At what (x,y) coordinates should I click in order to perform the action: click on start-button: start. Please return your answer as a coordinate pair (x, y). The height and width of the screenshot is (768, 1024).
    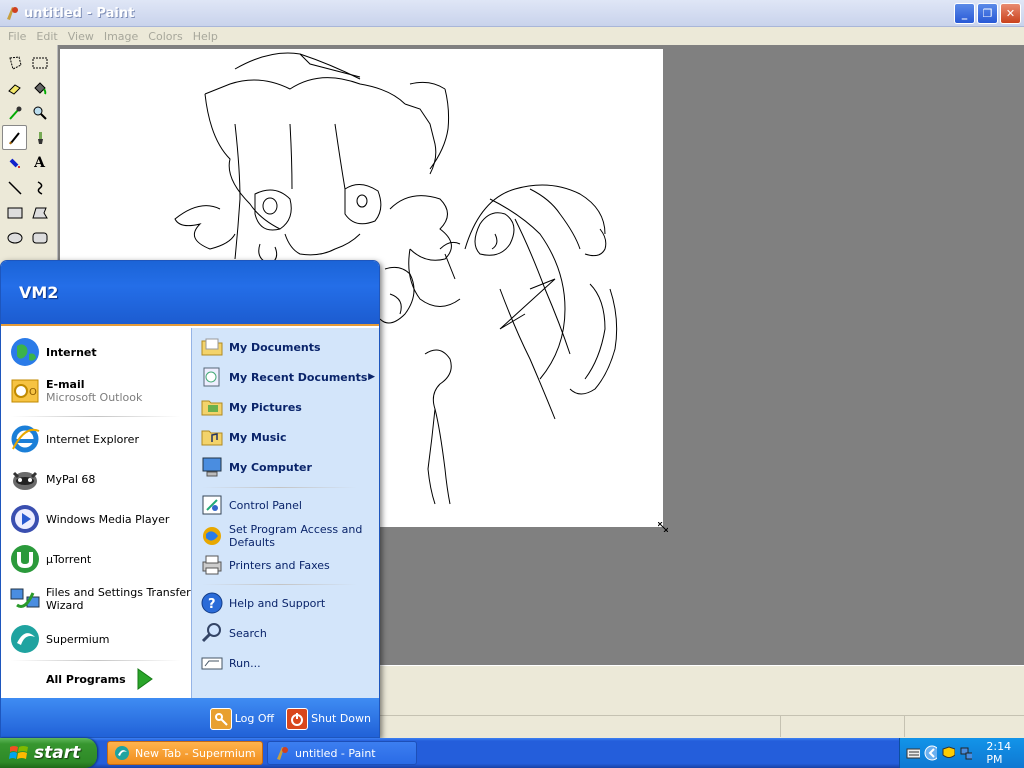
    Looking at the image, I should click on (48, 753).